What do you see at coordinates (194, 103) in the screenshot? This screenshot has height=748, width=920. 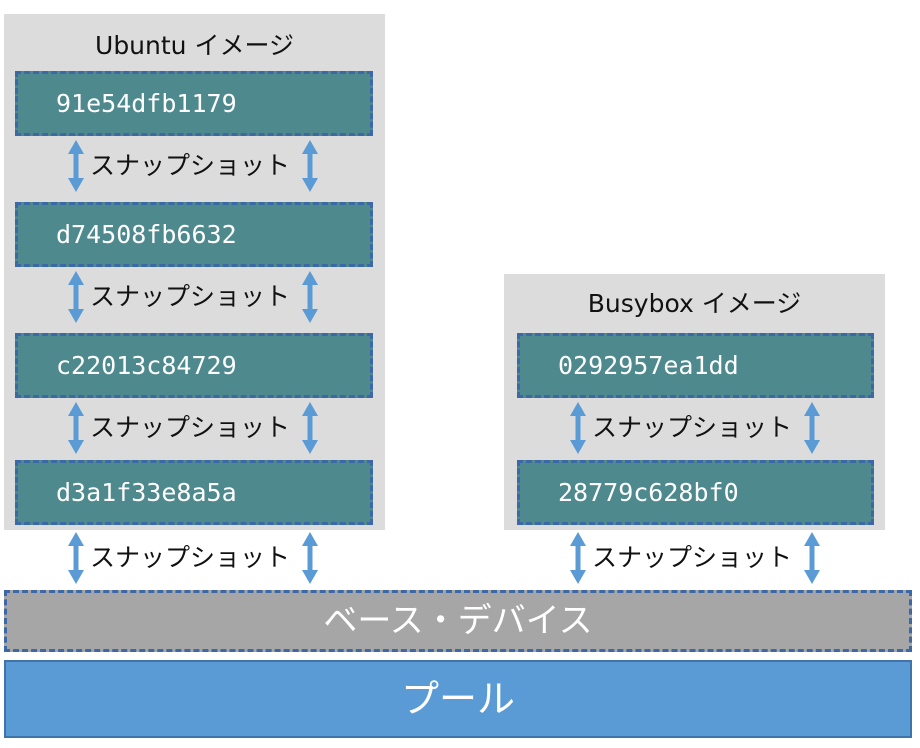 I see `ubuntu-layer-1: 91e54dfb1179` at bounding box center [194, 103].